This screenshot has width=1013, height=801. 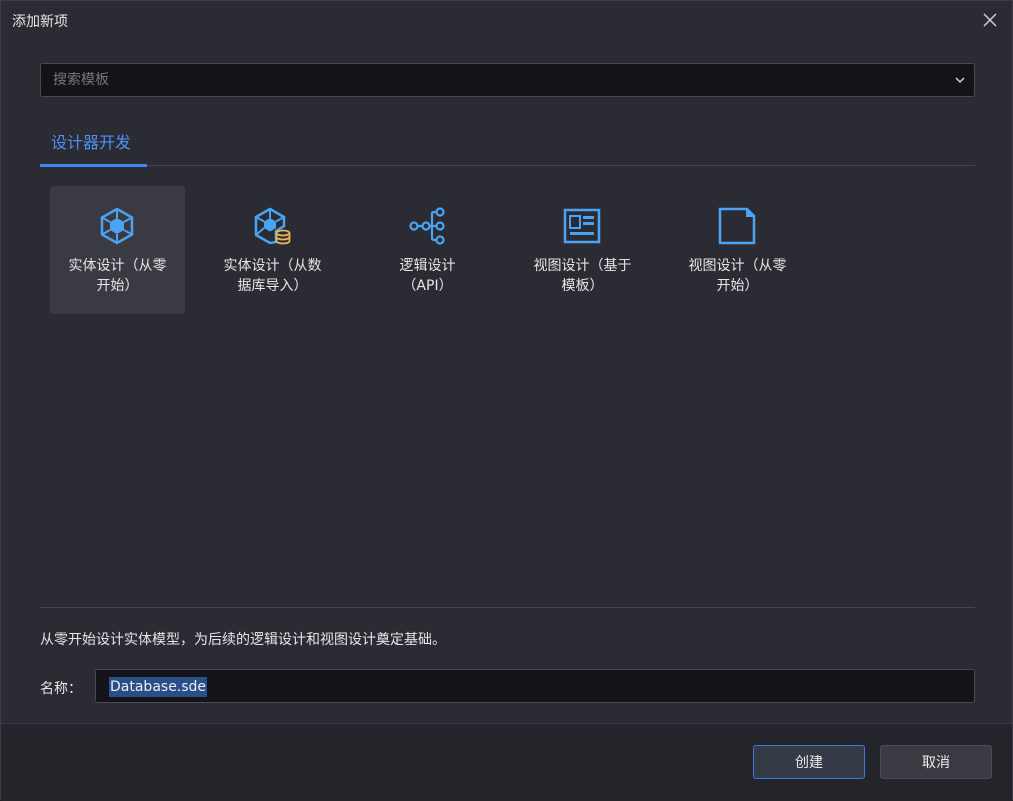 I want to click on template-label: 实体设计（从零 开始）, so click(x=117, y=276).